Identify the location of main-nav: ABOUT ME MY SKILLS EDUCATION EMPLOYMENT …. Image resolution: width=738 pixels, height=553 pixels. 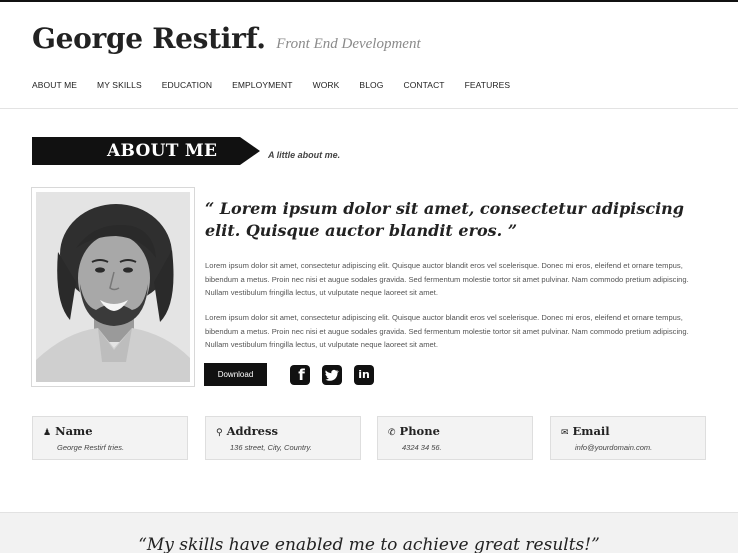
(281, 85).